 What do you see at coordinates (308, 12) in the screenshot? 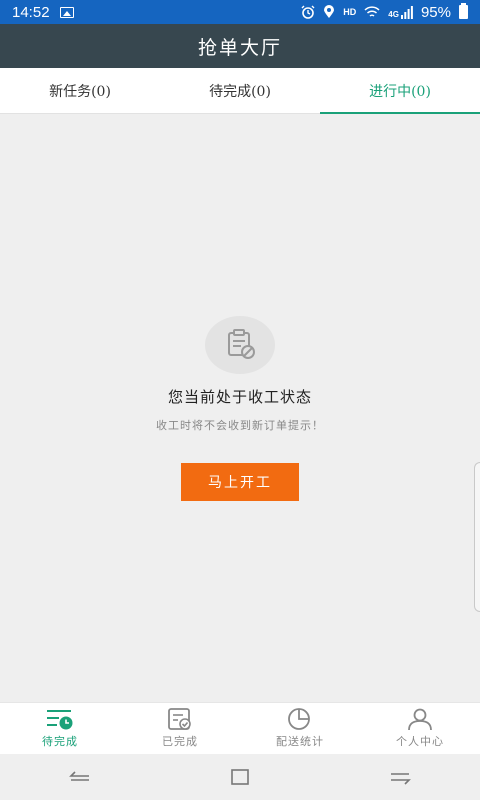
I see `alarm-icon` at bounding box center [308, 12].